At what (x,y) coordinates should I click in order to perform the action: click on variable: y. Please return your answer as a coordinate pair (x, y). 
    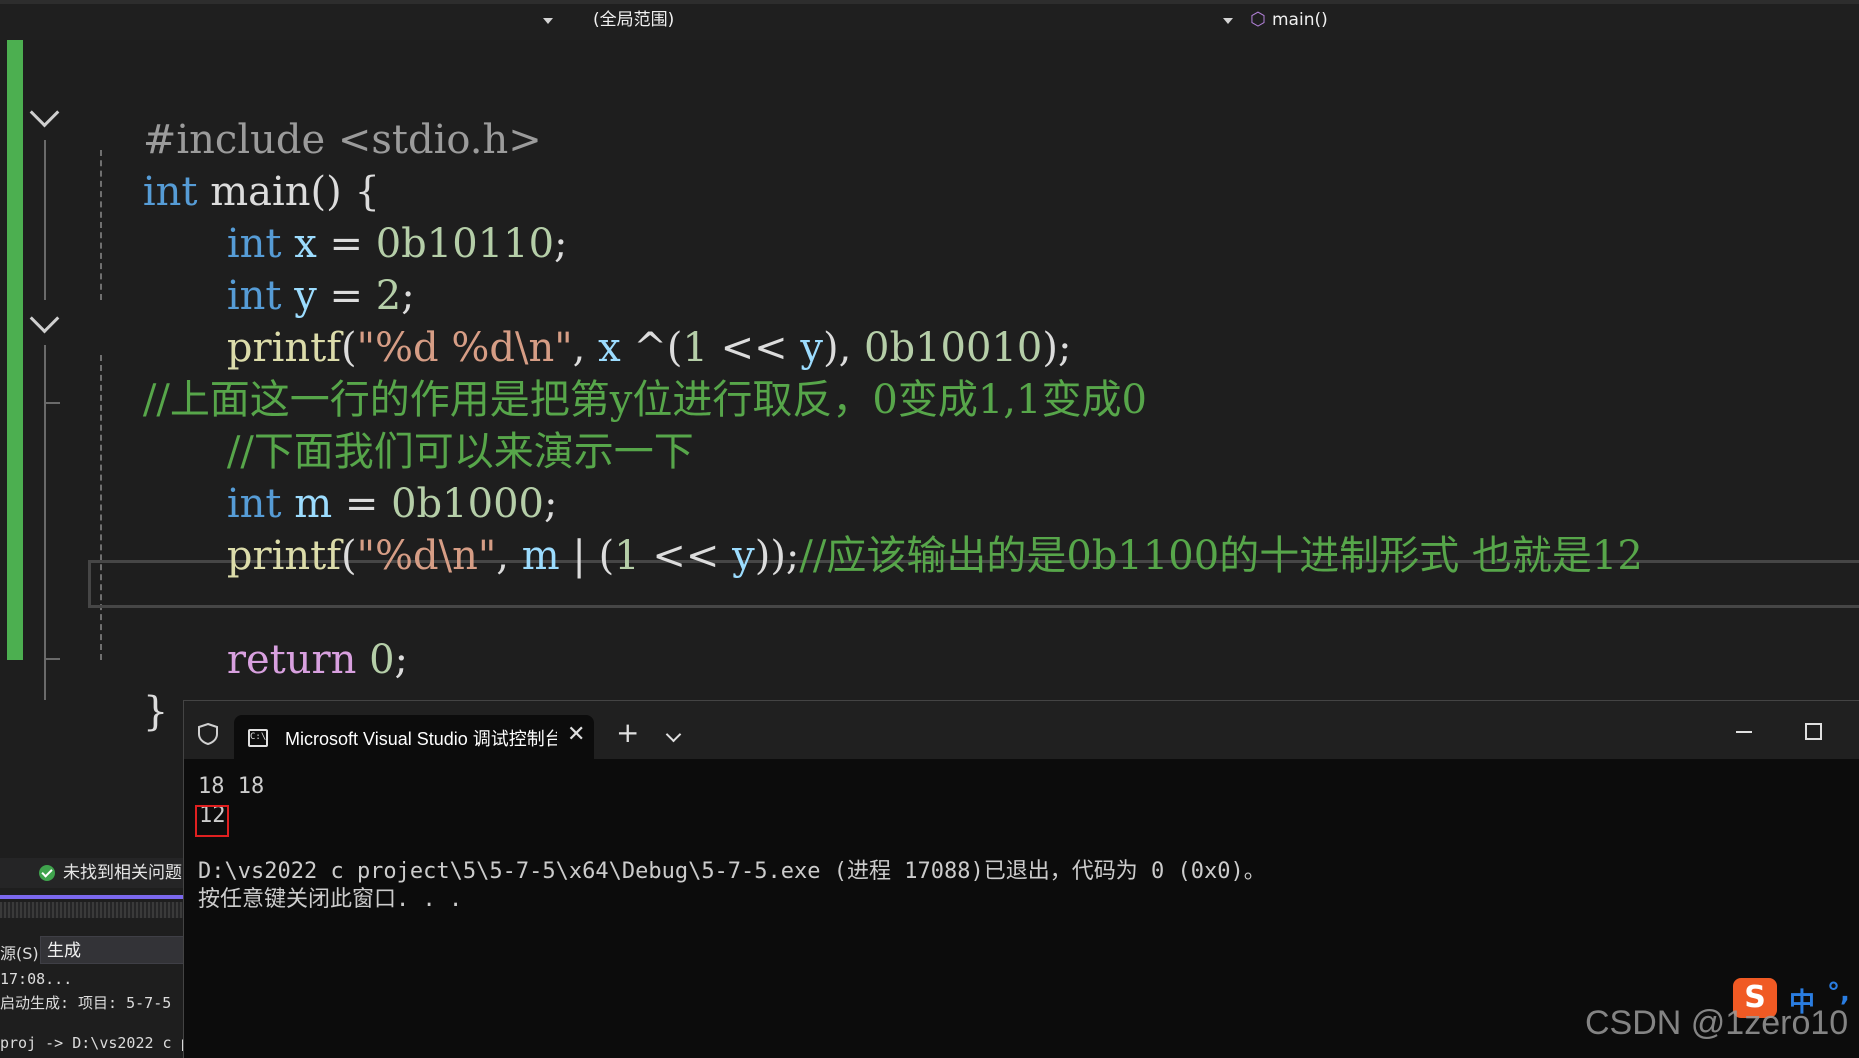
    Looking at the image, I should click on (743, 556).